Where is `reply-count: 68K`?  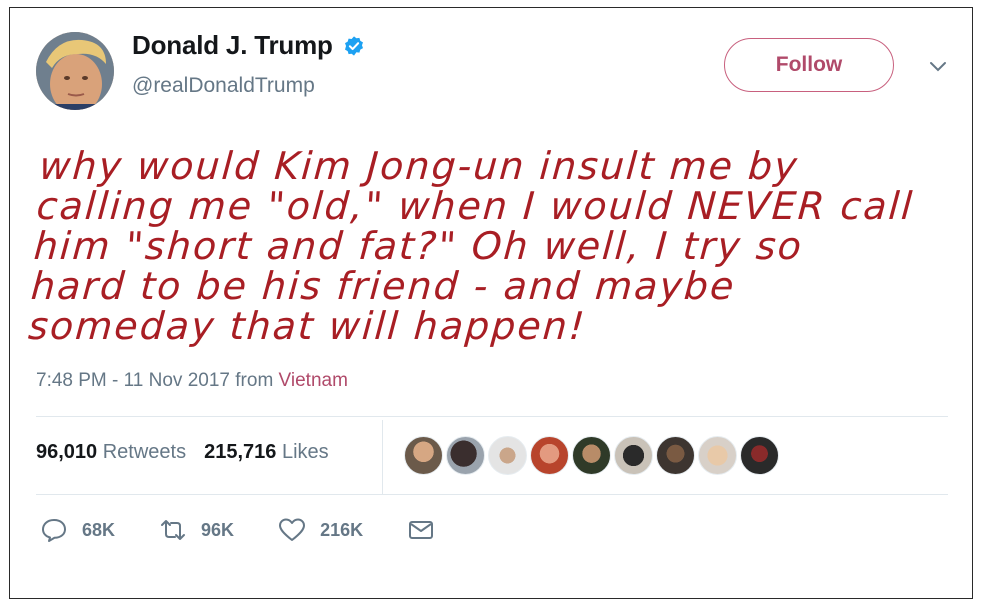
reply-count: 68K is located at coordinates (99, 529).